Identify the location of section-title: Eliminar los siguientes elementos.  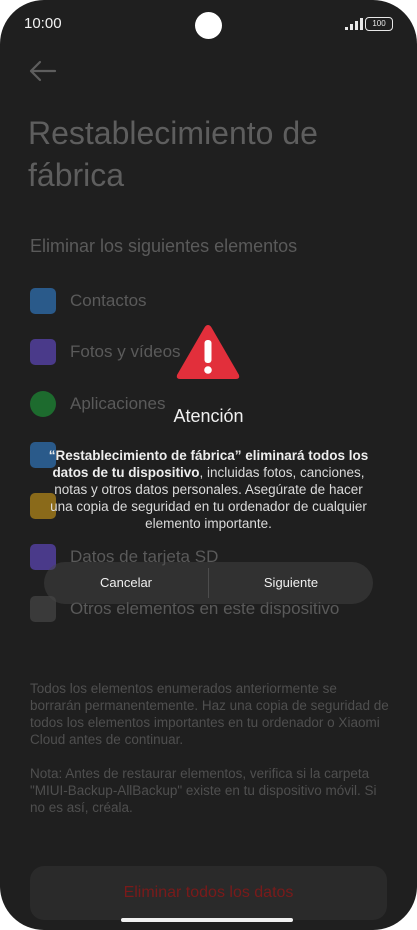
(164, 246).